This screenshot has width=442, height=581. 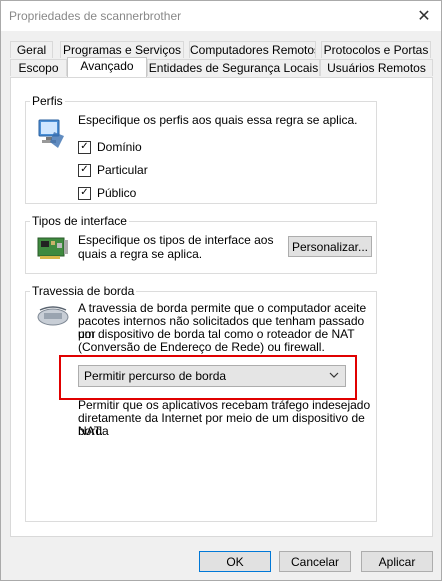 What do you see at coordinates (95, 16) in the screenshot?
I see `window-title: Propriedades de scannerbrother` at bounding box center [95, 16].